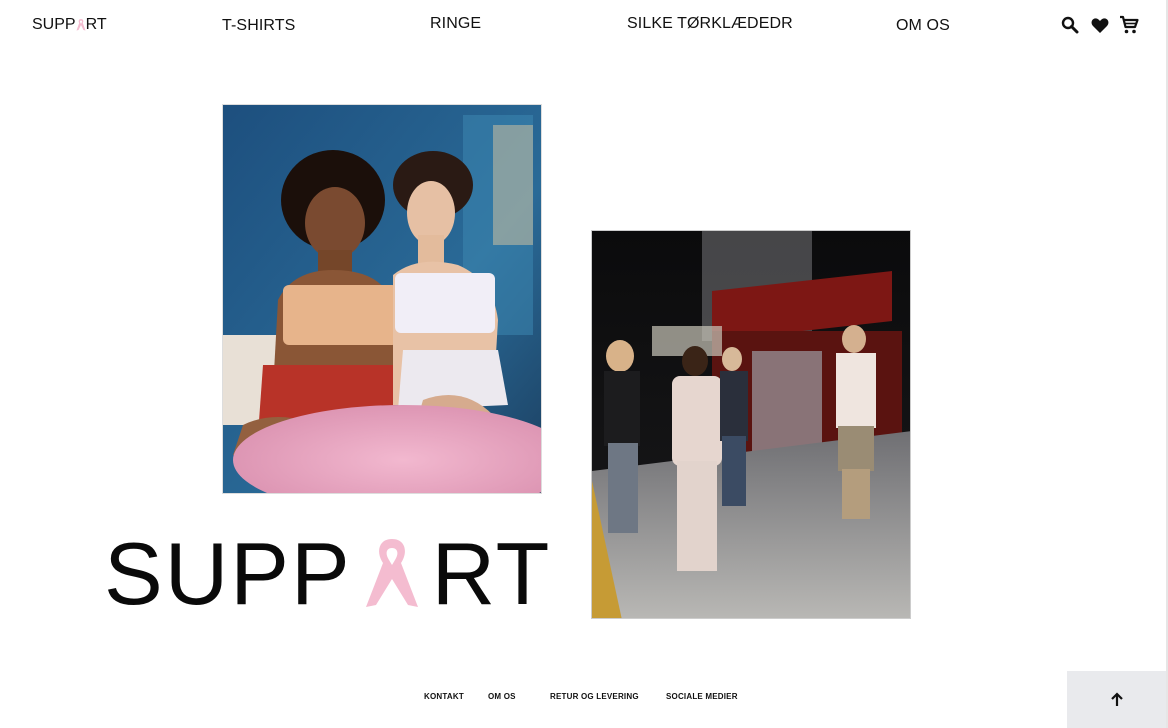 The height and width of the screenshot is (728, 1168). I want to click on nav-ringe: RINGE, so click(455, 24).